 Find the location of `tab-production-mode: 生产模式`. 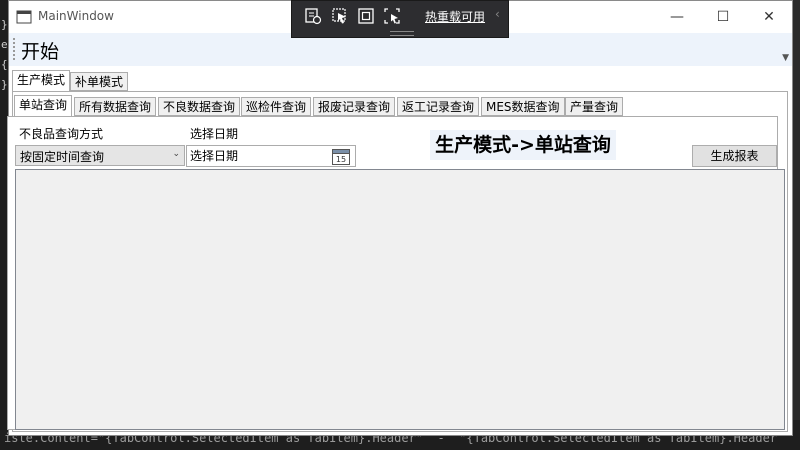

tab-production-mode: 生产模式 is located at coordinates (41, 81).